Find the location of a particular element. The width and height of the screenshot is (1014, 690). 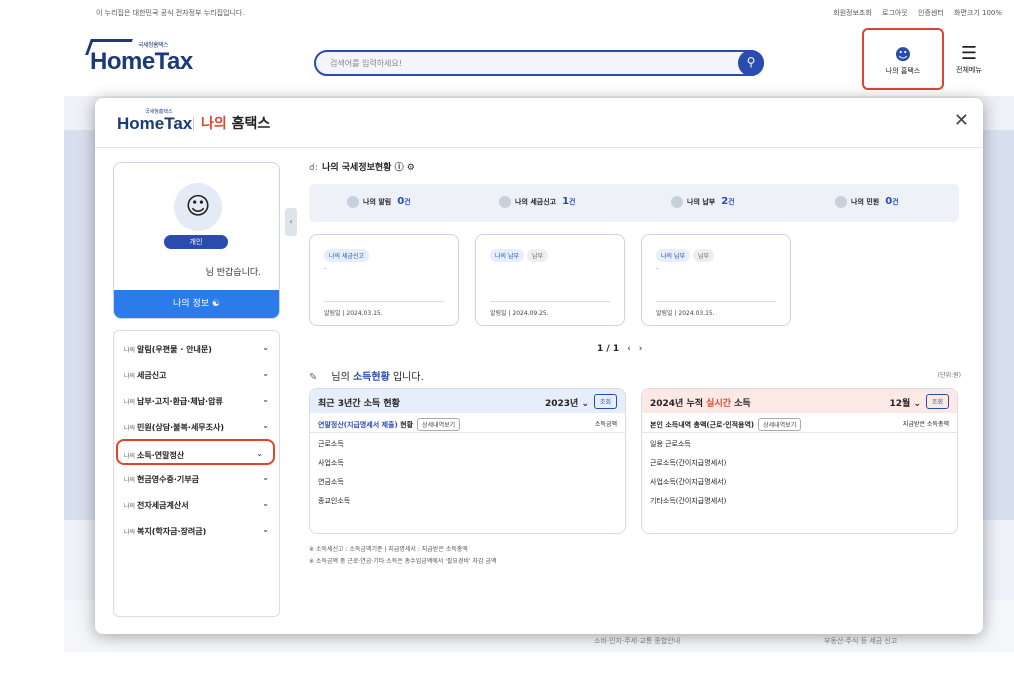

divider is located at coordinates (193, 124).